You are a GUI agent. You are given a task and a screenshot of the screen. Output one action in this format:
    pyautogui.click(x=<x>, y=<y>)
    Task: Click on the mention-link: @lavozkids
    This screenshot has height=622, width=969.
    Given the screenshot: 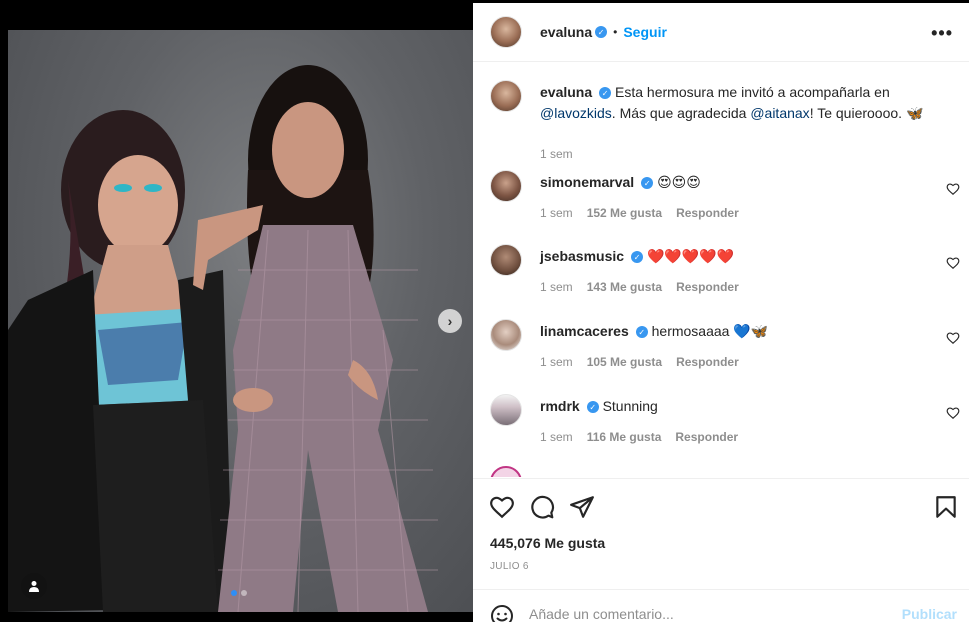 What is the action you would take?
    pyautogui.click(x=576, y=113)
    